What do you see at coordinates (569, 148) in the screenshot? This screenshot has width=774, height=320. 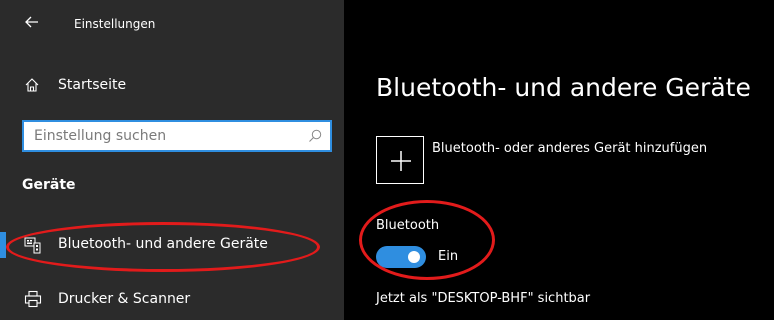 I see `add-device-label: Bluetooth- oder anderes Gerät hinzufügen` at bounding box center [569, 148].